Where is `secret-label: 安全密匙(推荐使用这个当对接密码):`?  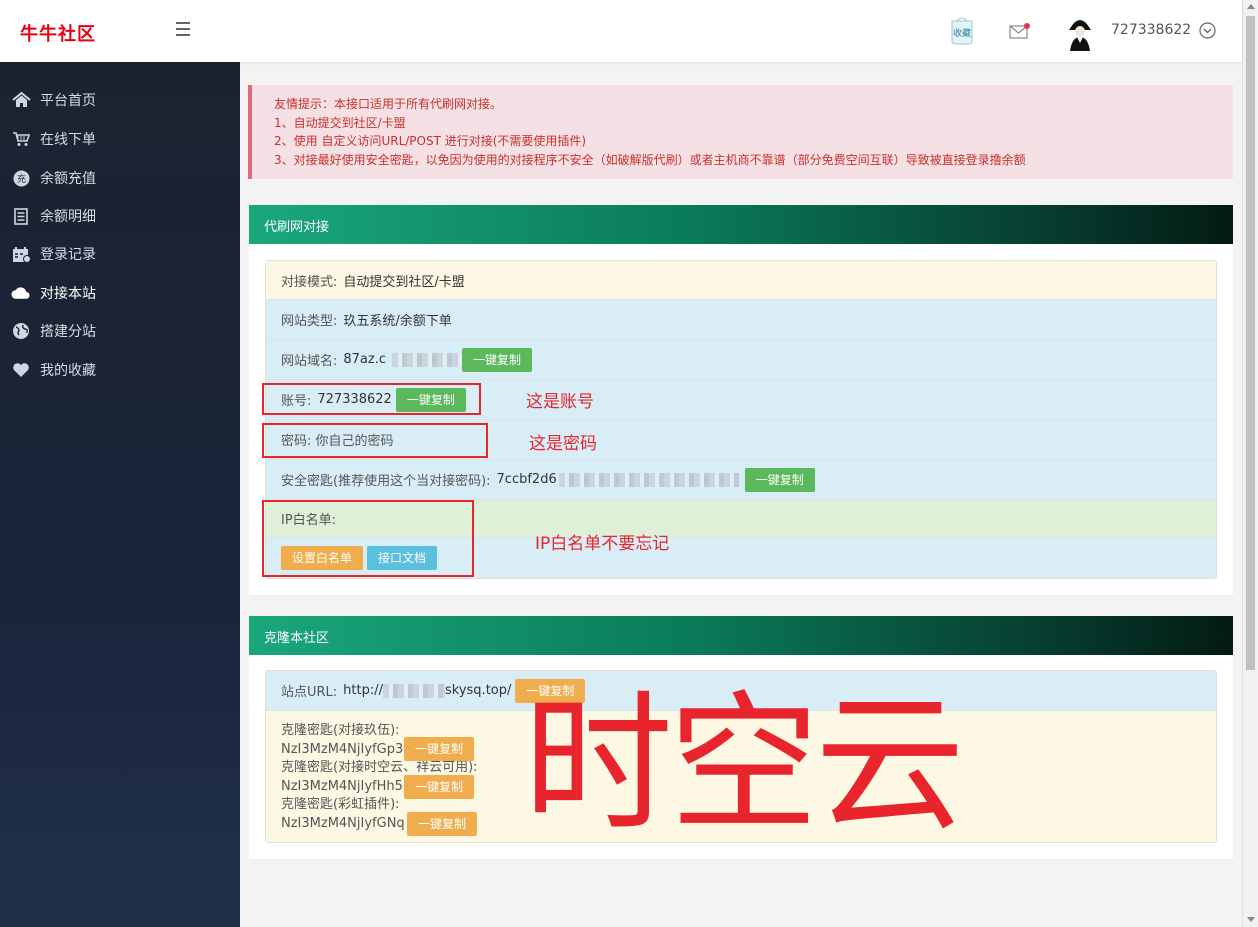
secret-label: 安全密匙(推荐使用这个当对接密码): is located at coordinates (386, 481).